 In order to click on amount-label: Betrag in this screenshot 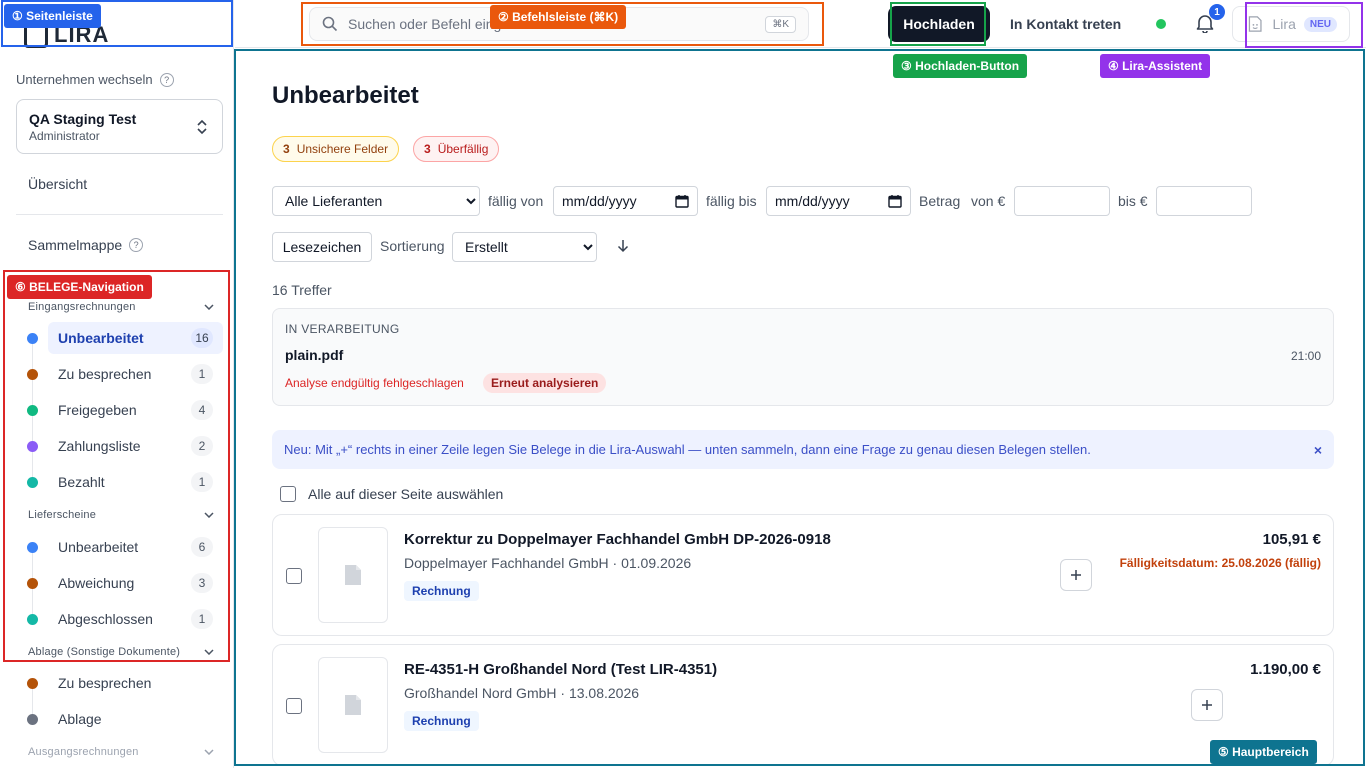, I will do `click(940, 201)`.